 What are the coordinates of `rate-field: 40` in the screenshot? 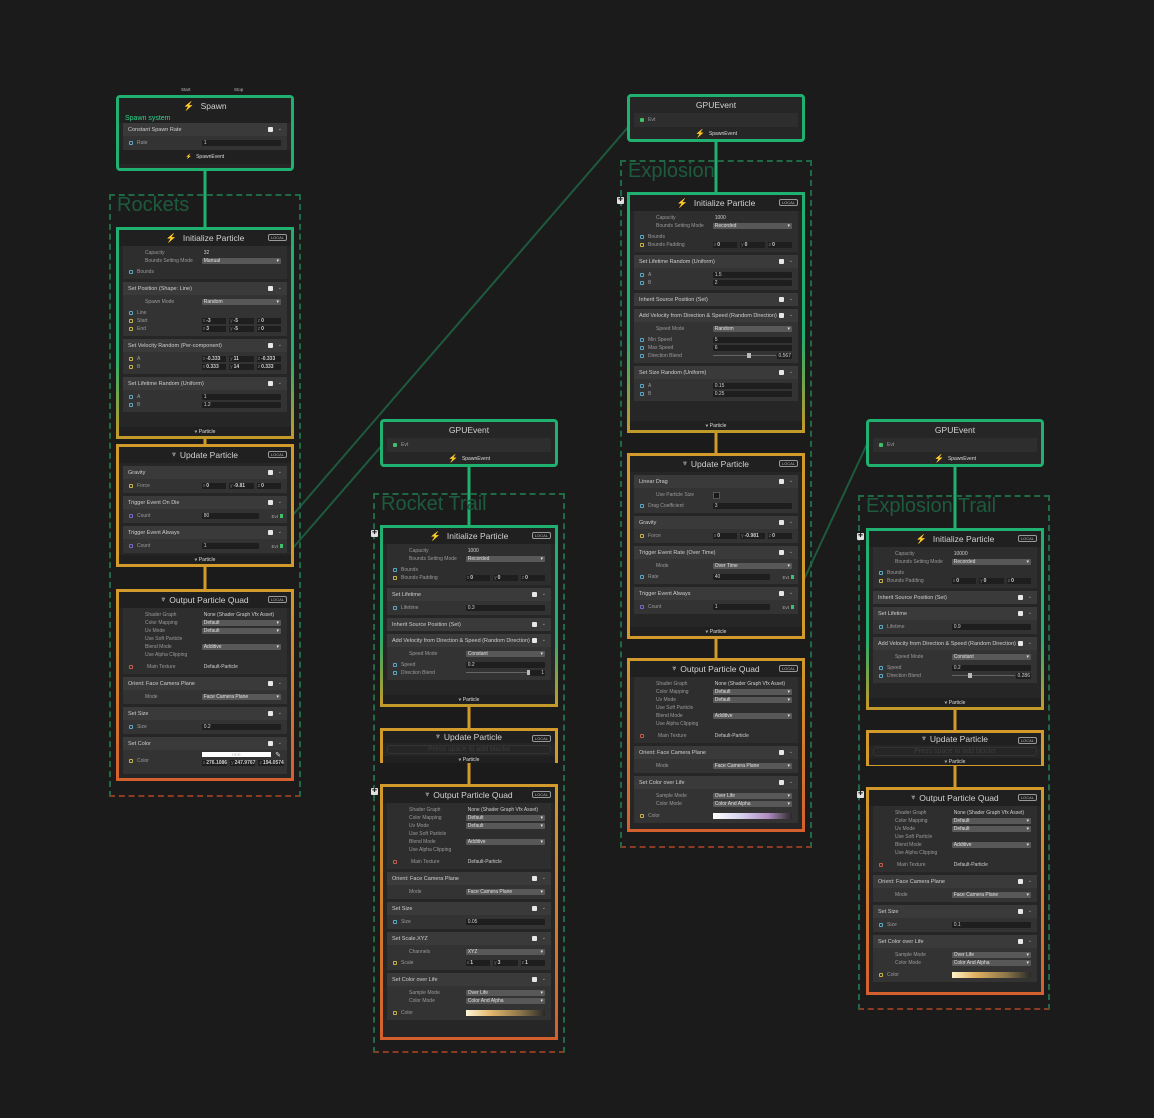 It's located at (741, 577).